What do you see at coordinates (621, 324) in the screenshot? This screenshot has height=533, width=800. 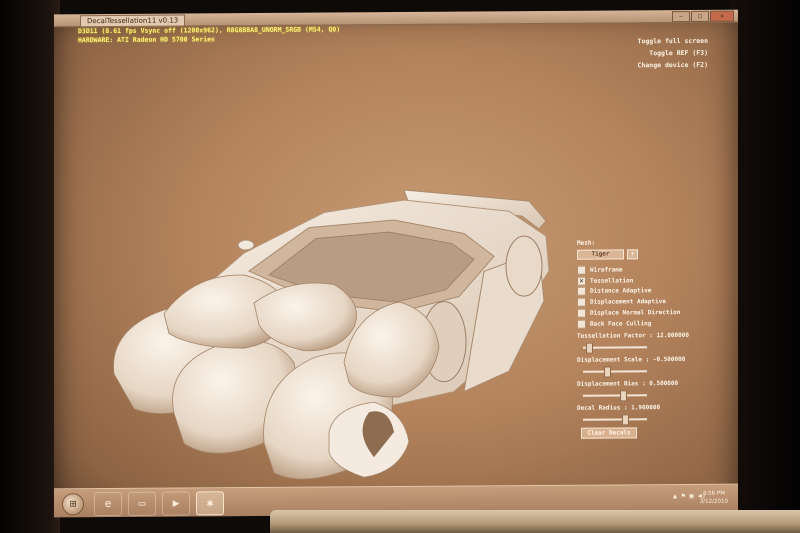 I see `back-face-culling-label: Back Face Culling` at bounding box center [621, 324].